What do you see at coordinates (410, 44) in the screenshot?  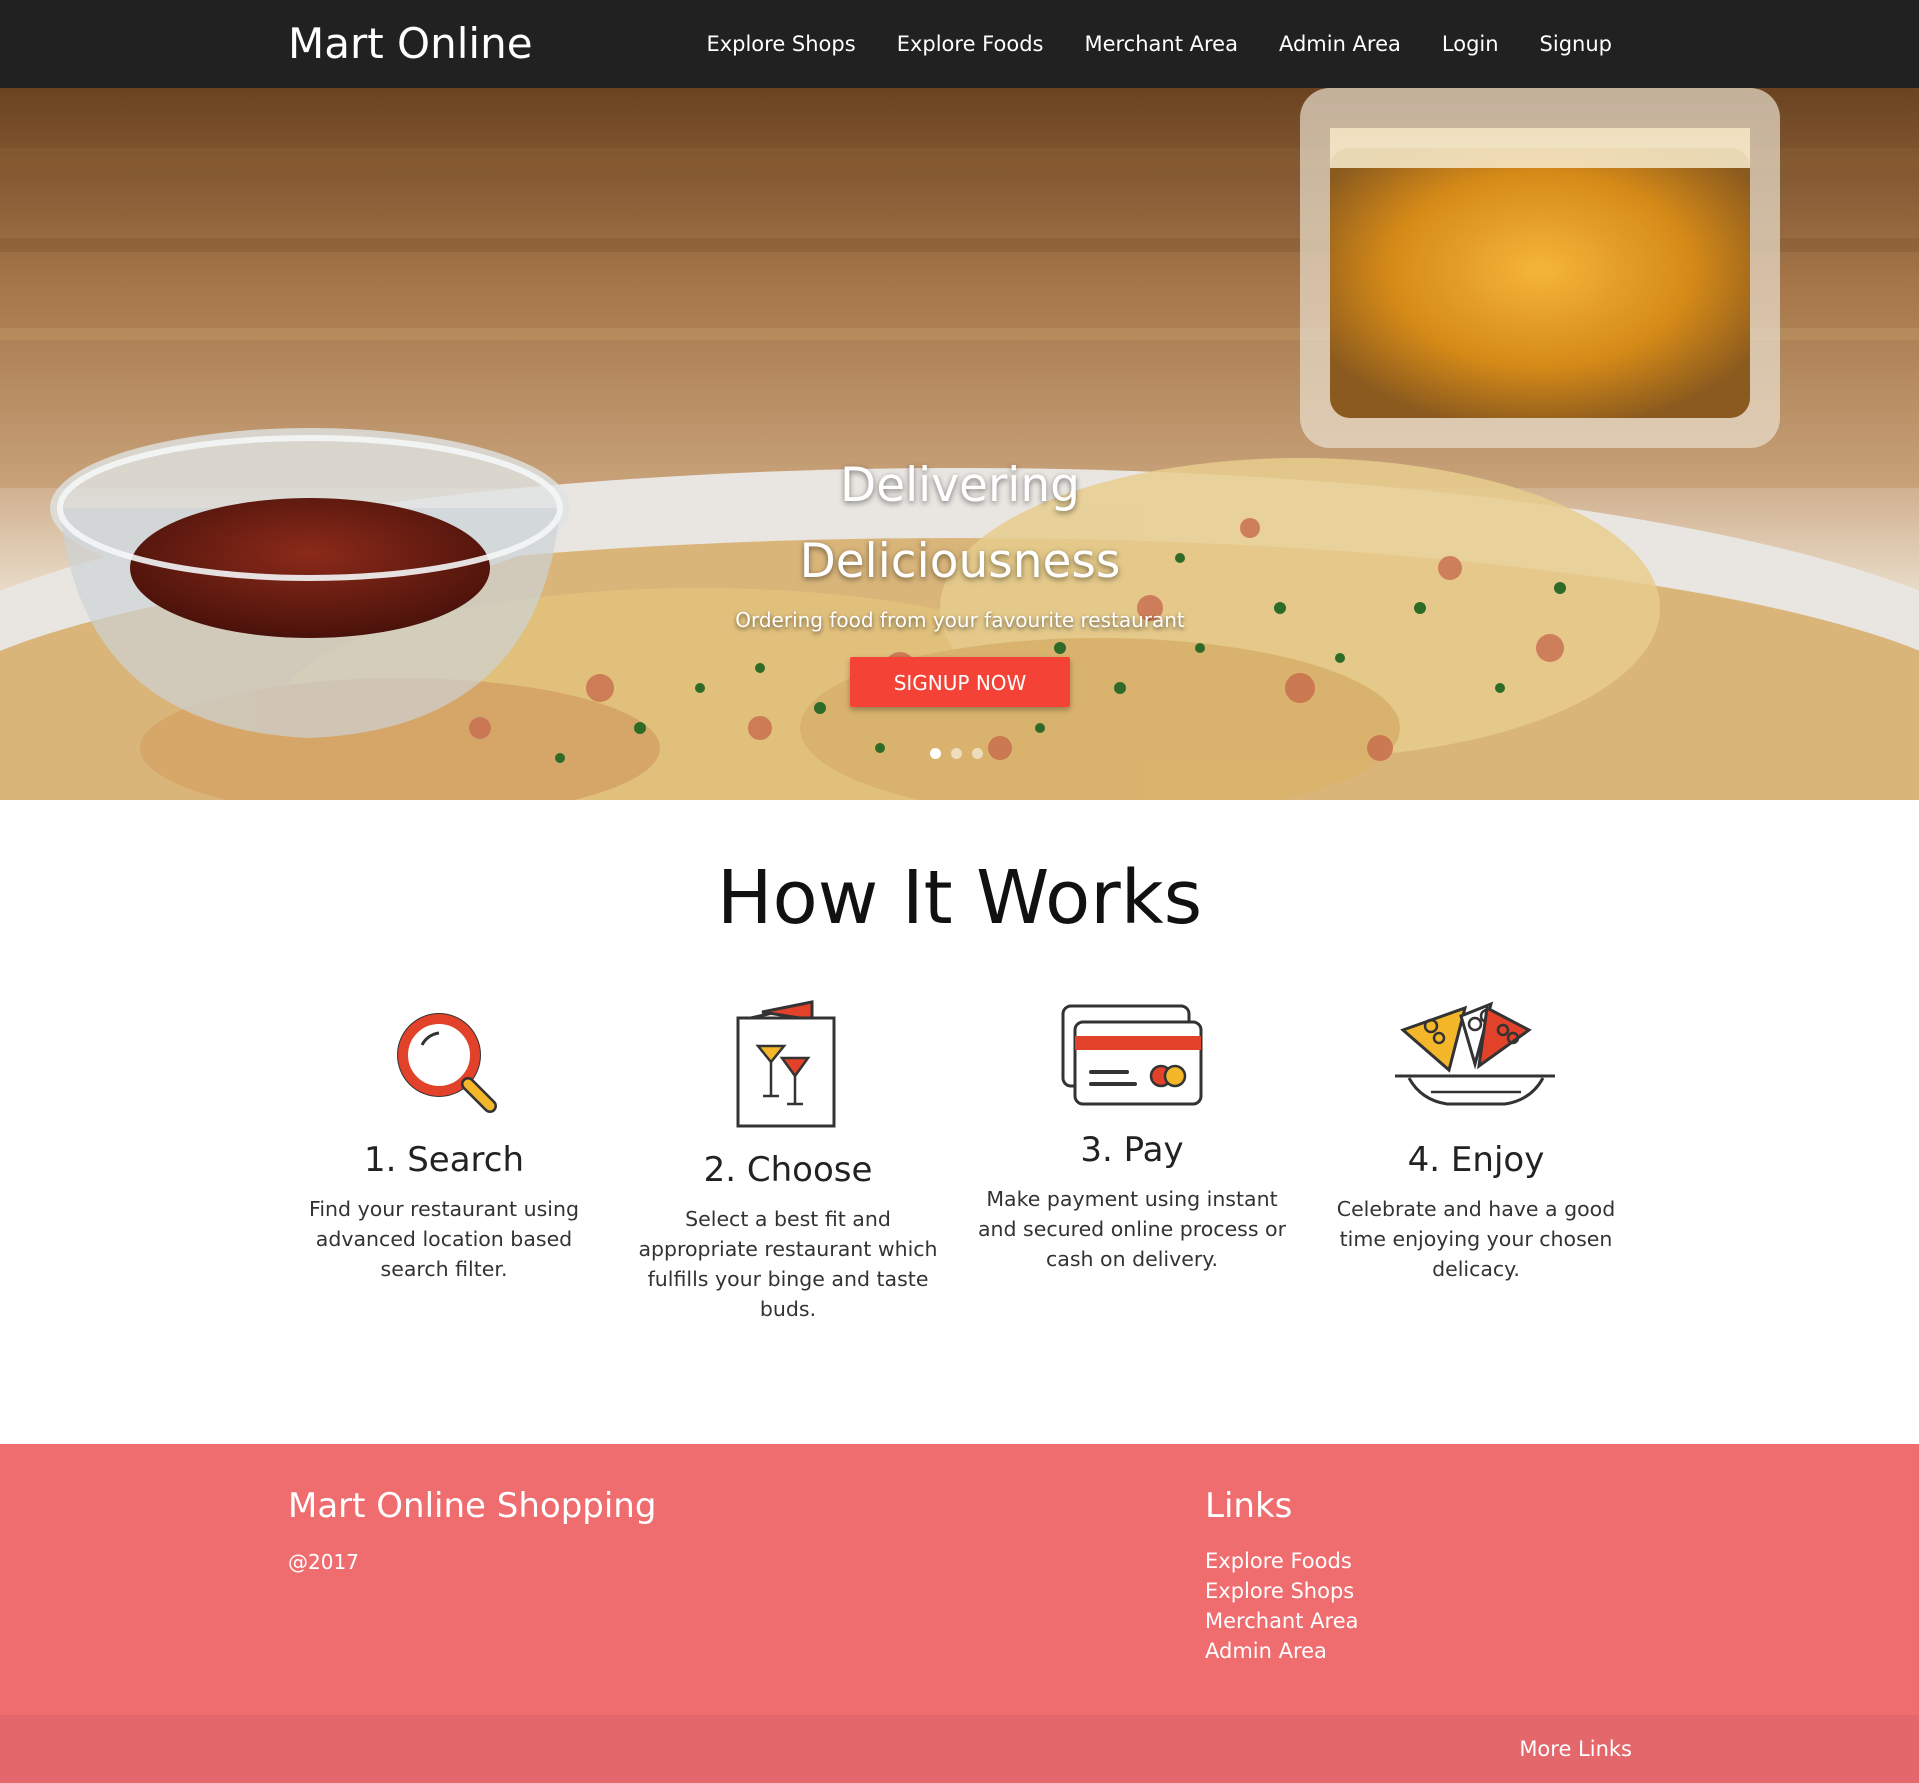 I see `brand-logo: Mart Online` at bounding box center [410, 44].